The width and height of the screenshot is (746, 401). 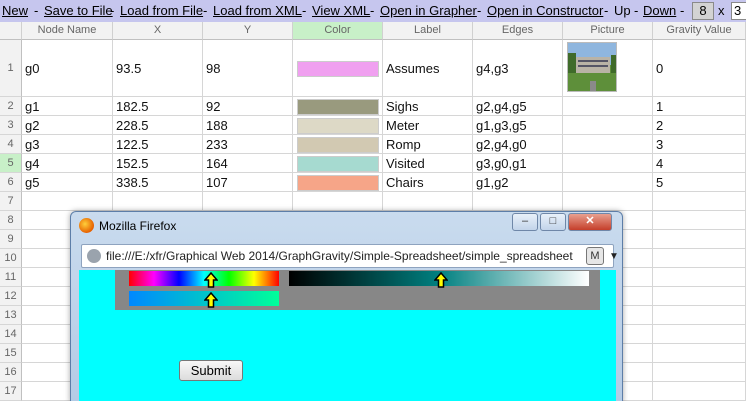 I want to click on table-cell: g2,g4,g5, so click(x=518, y=106).